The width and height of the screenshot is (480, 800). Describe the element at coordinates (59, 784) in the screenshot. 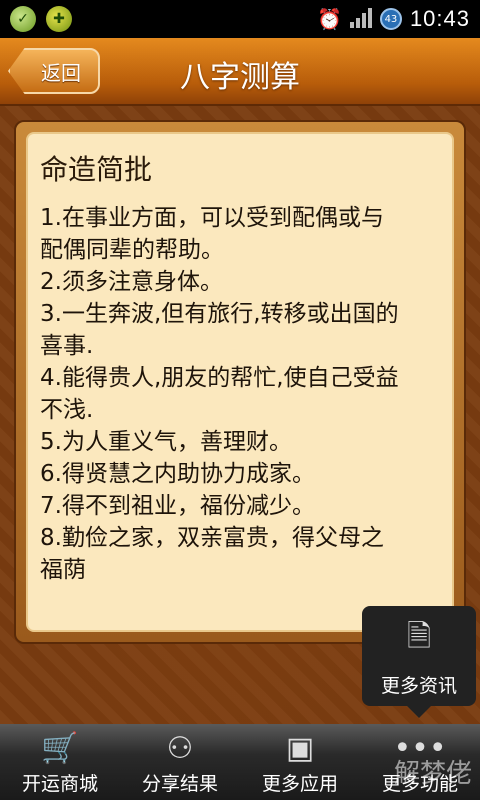

I see `tab-label: 开运商城` at that location.